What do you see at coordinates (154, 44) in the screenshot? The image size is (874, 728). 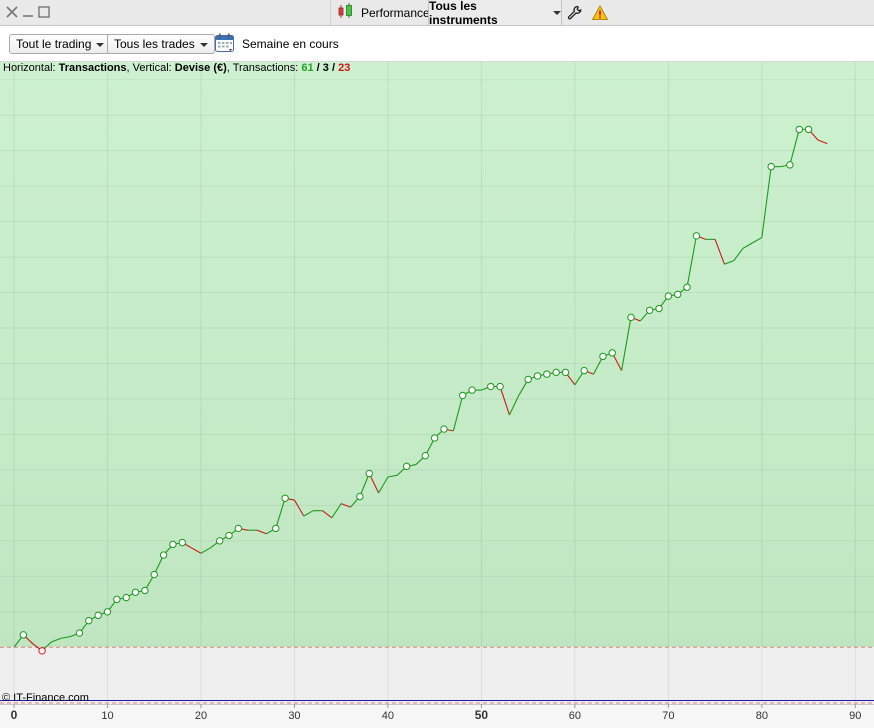 I see `trades-filter-label: Tous les trades` at bounding box center [154, 44].